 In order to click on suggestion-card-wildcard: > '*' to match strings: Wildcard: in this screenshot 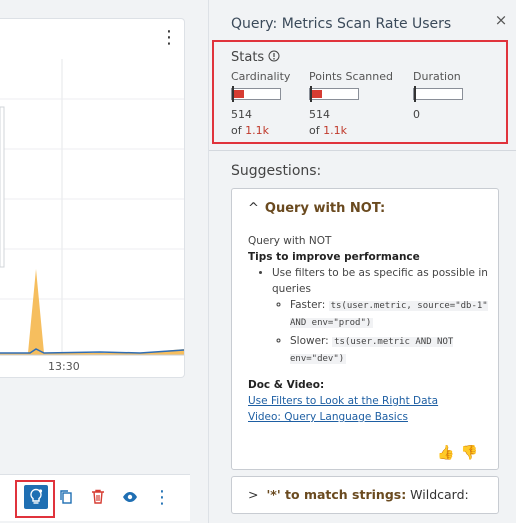, I will do `click(365, 495)`.